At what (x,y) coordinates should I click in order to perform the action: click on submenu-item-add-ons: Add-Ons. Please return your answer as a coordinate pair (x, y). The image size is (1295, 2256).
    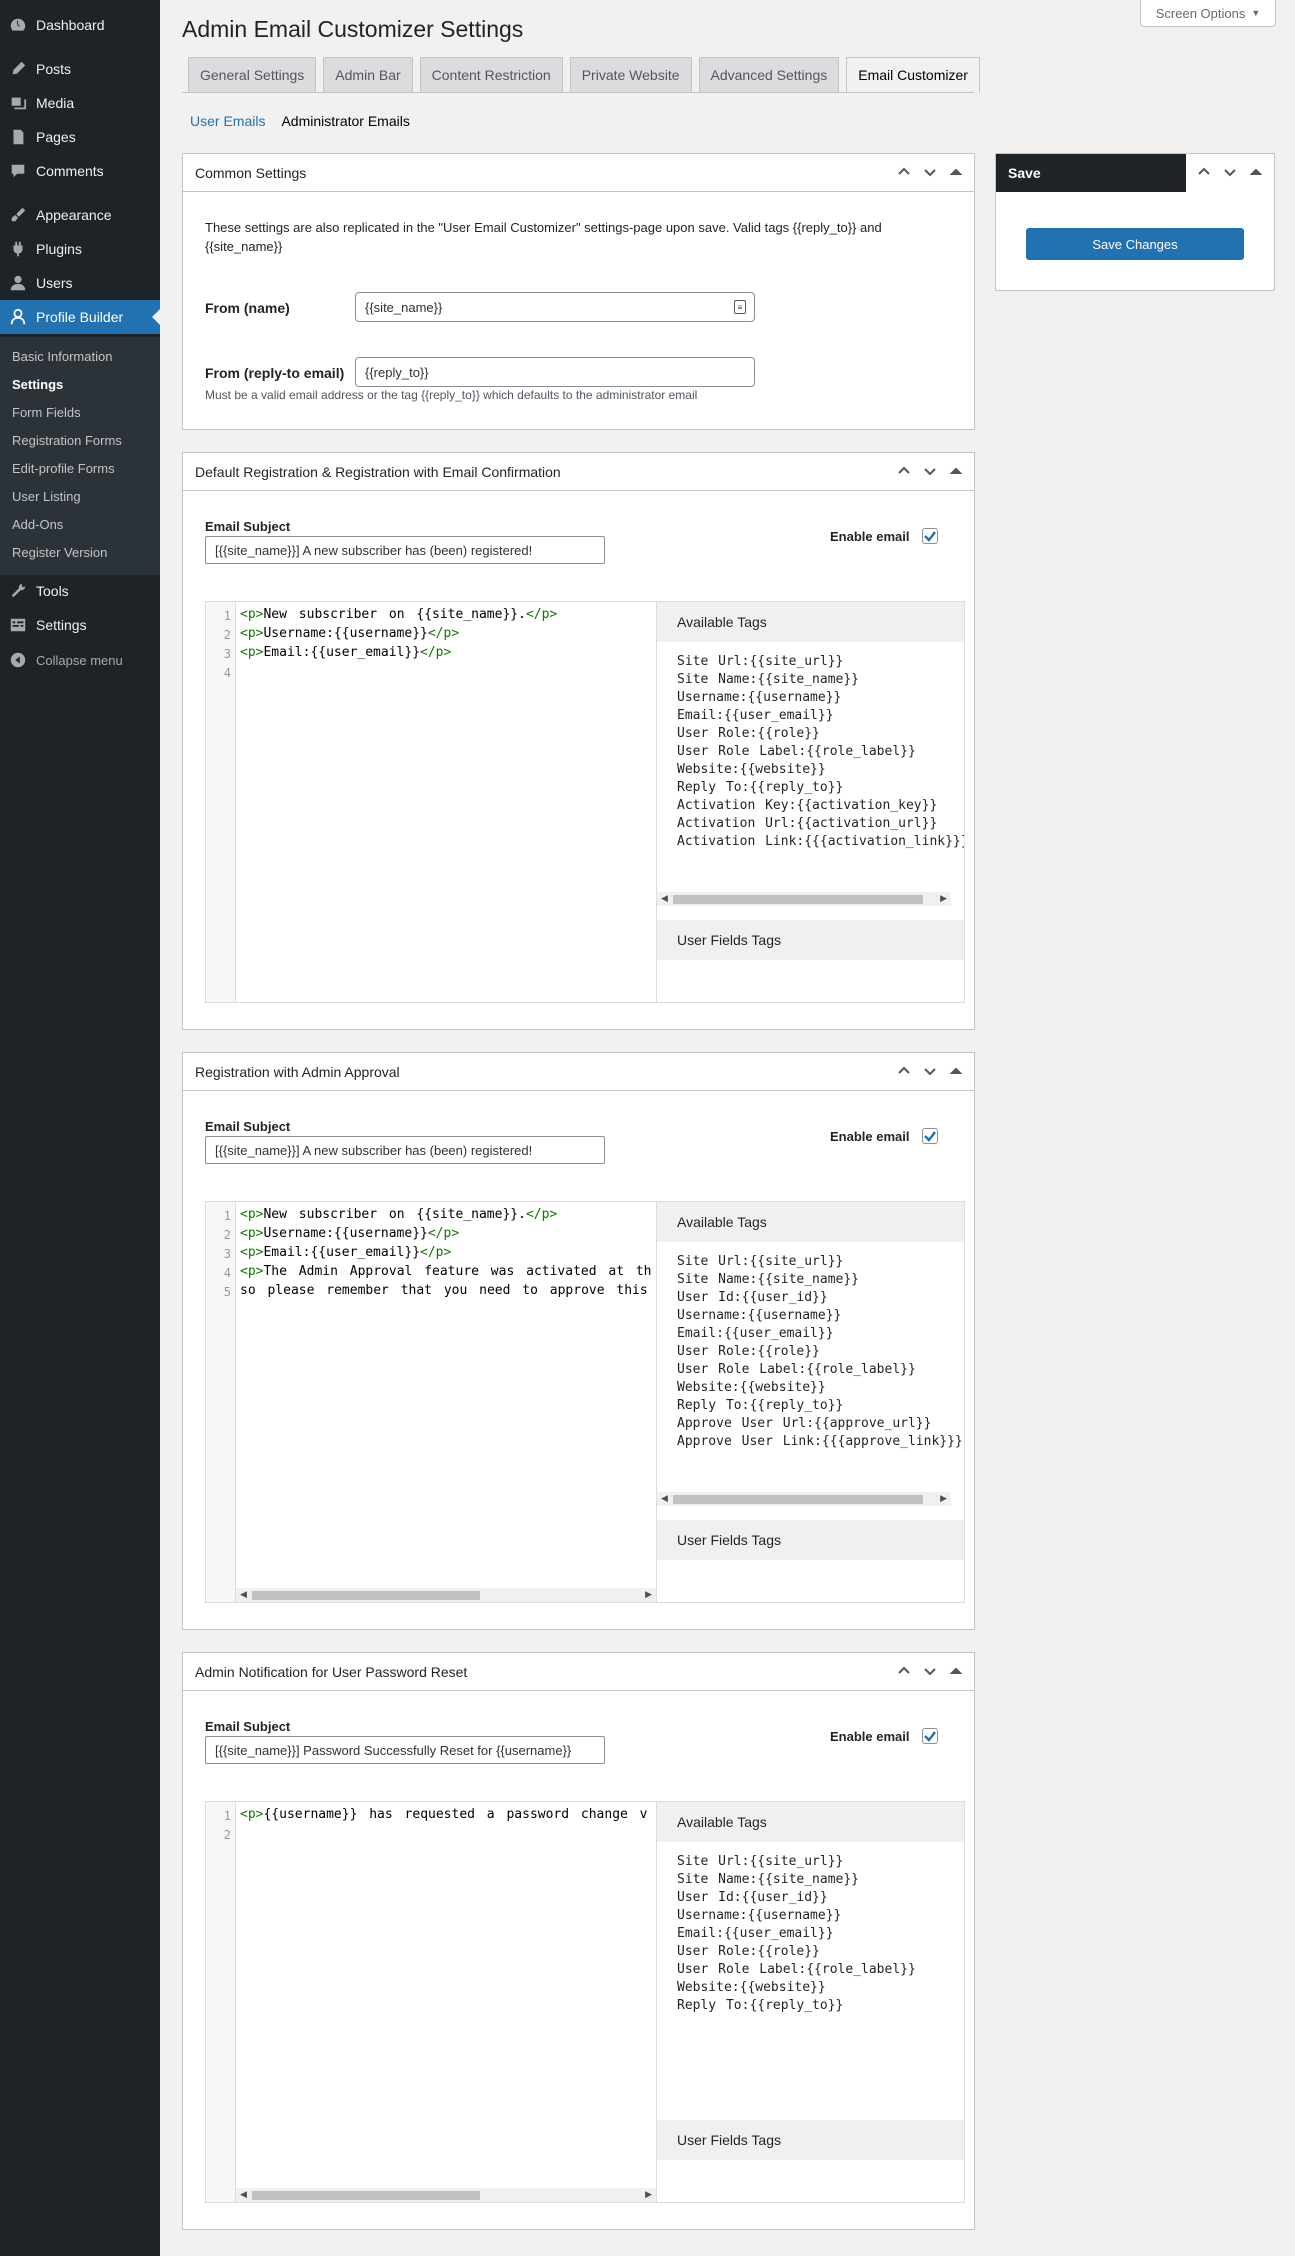
    Looking at the image, I should click on (37, 524).